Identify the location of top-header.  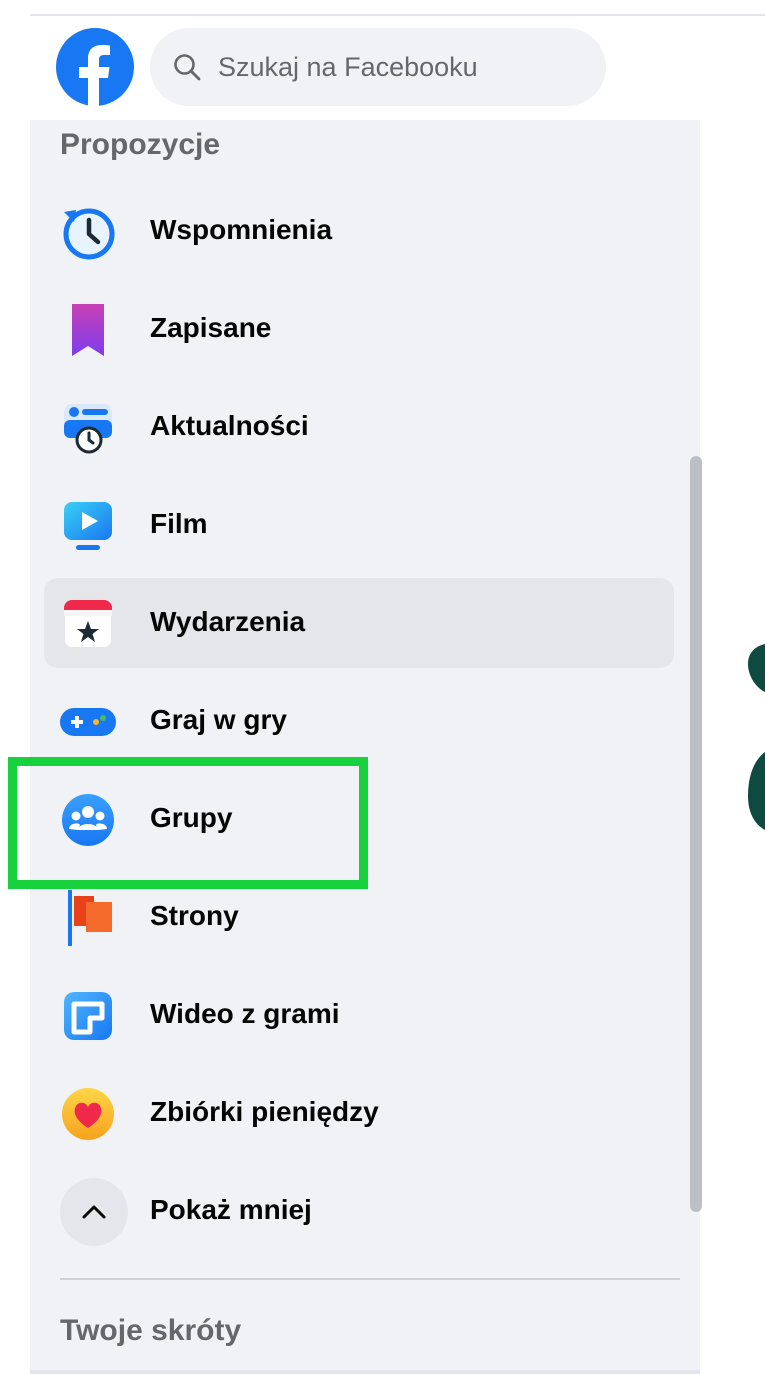
(397, 68).